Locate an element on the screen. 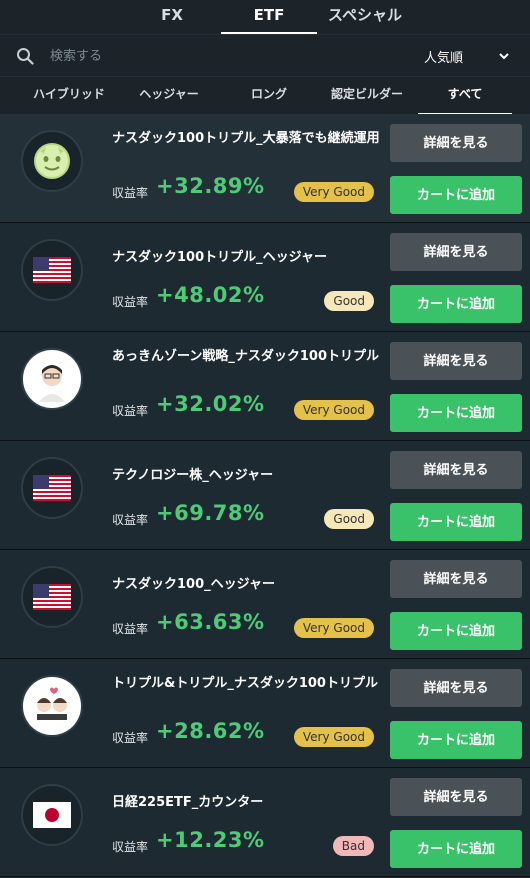 The width and height of the screenshot is (530, 878). tab-long: ロング is located at coordinates (269, 96).